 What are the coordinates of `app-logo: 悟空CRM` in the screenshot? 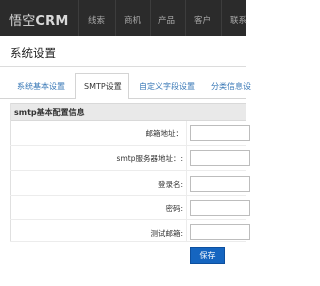 It's located at (39, 19).